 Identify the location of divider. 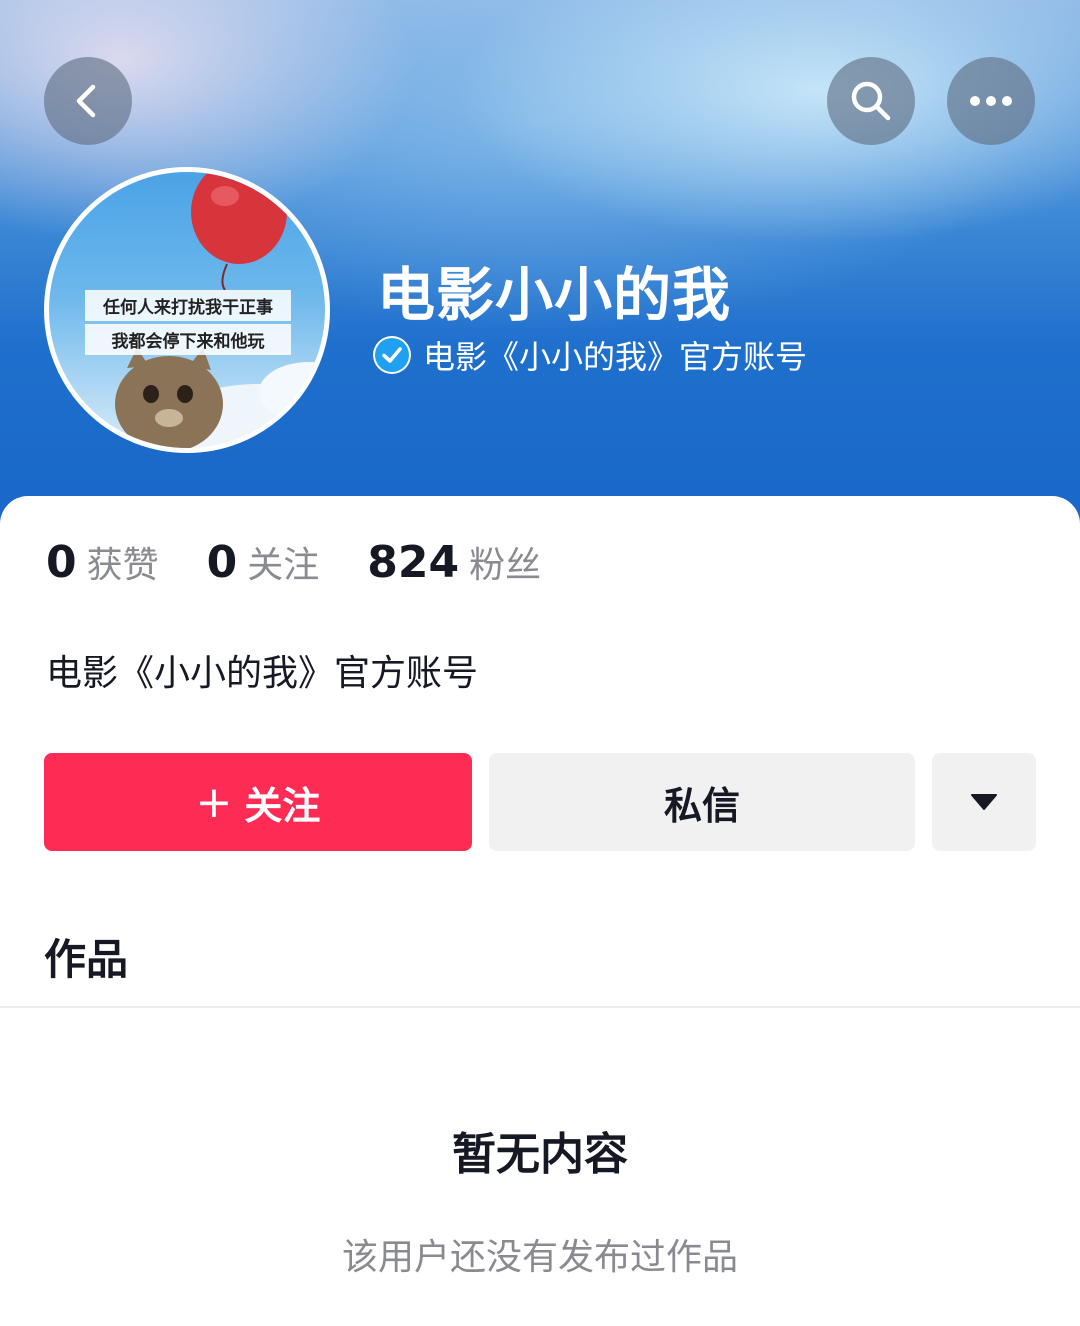
(540, 1007).